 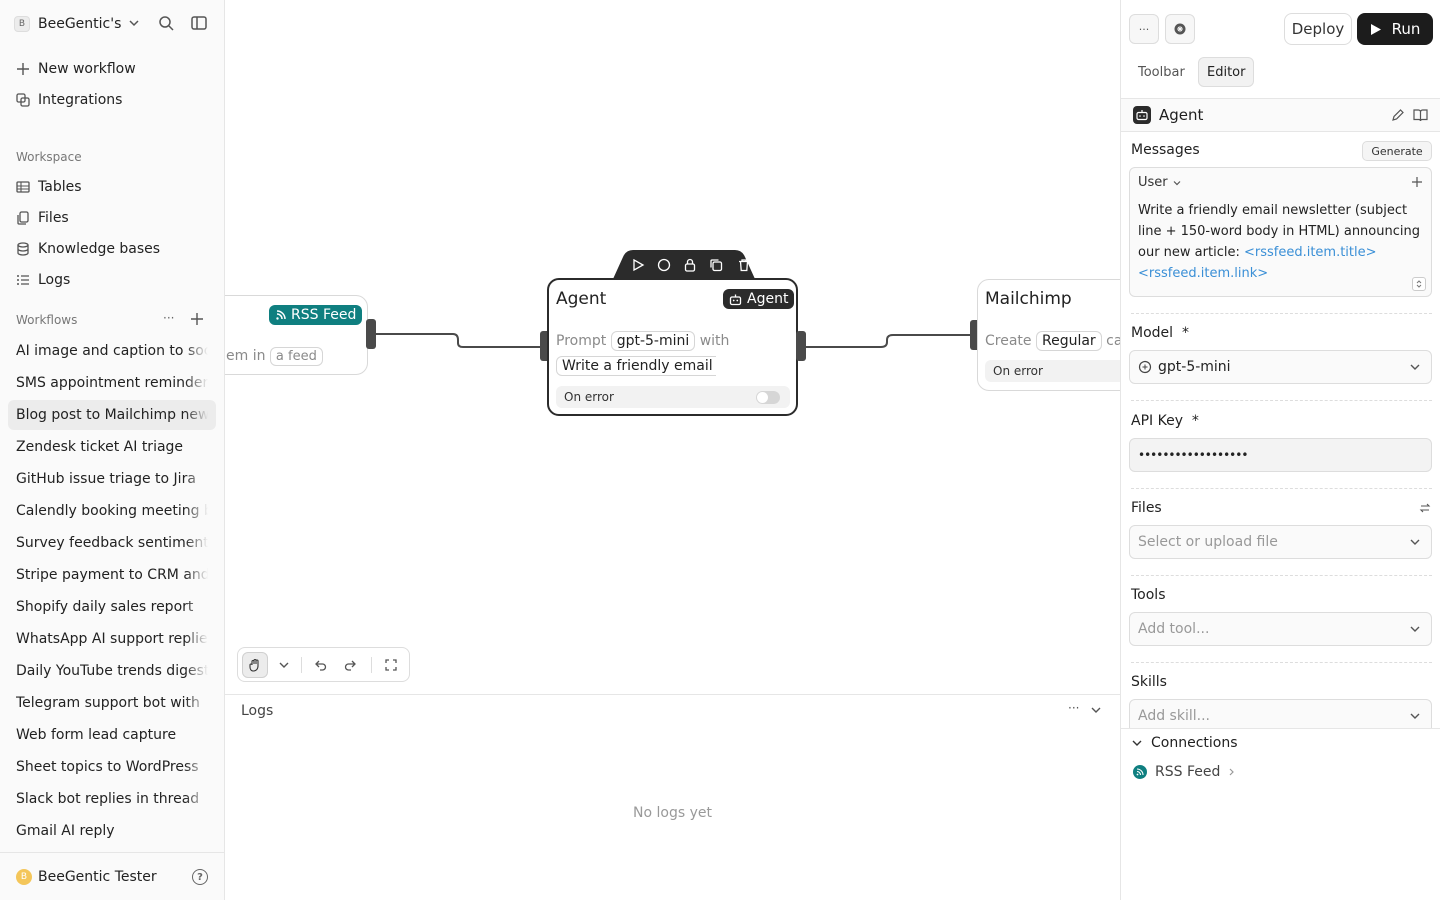 What do you see at coordinates (1096, 712) in the screenshot?
I see `logs-collapse-chevron-icon` at bounding box center [1096, 712].